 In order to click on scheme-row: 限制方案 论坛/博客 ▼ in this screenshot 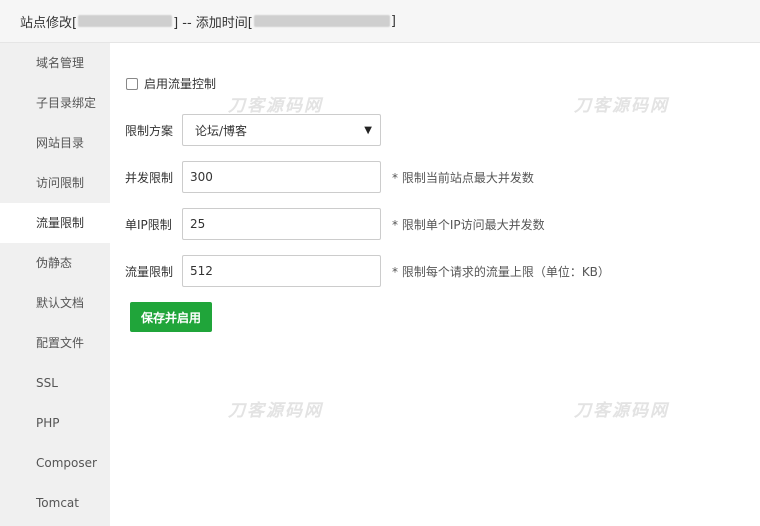, I will do `click(253, 130)`.